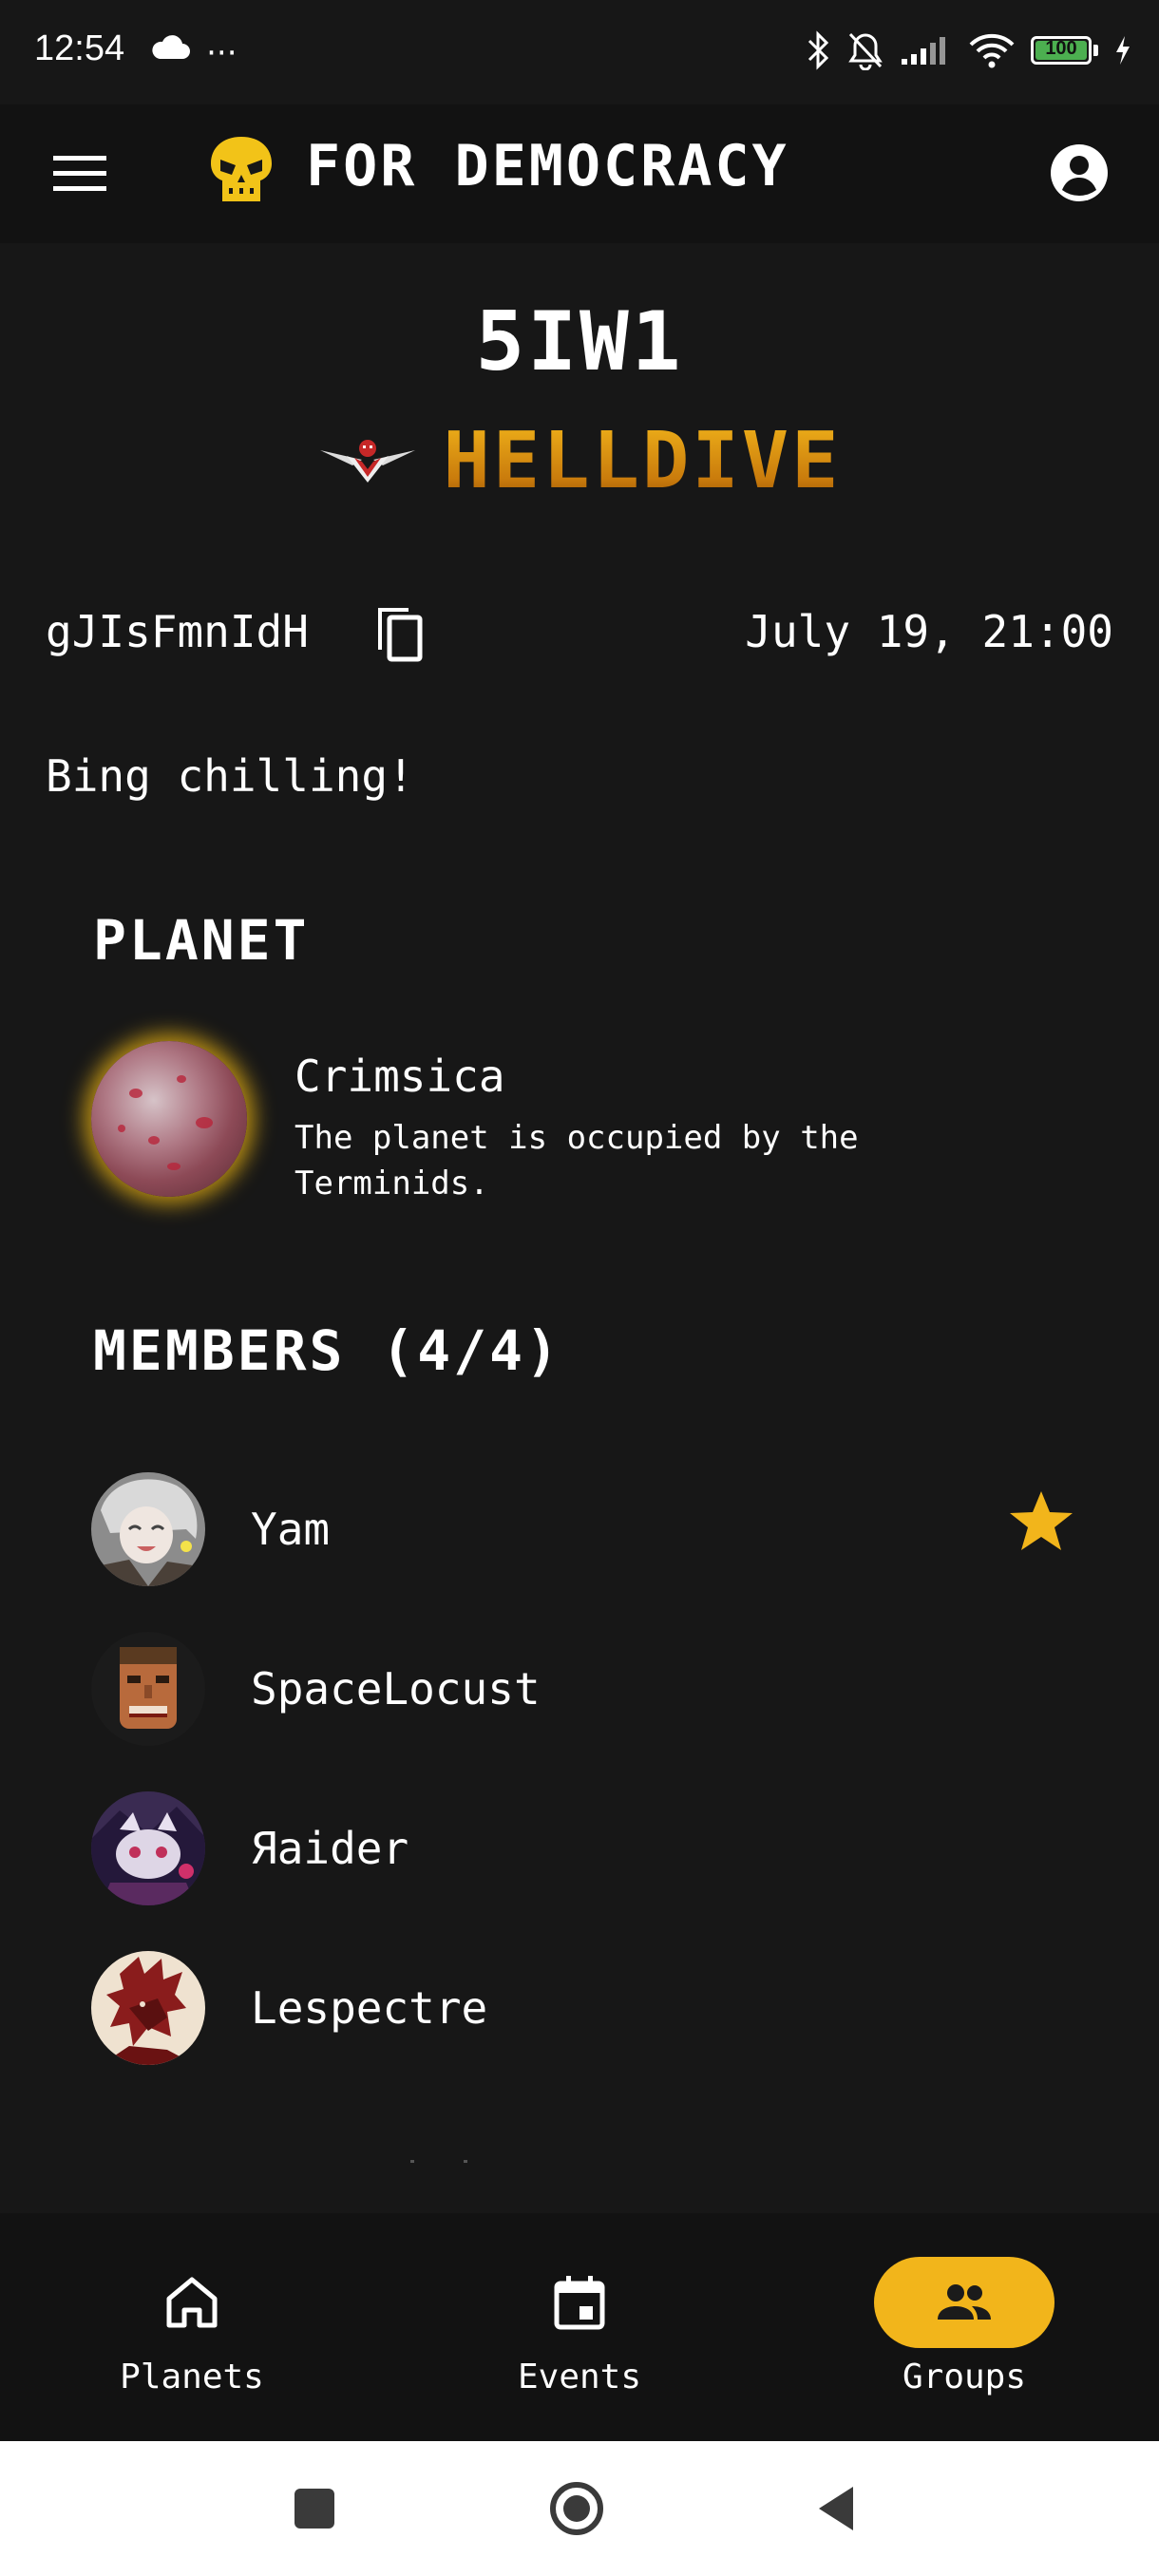 This screenshot has width=1159, height=2576. Describe the element at coordinates (576, 1161) in the screenshot. I see `planet-description: The planet is occupied by the Terminids.` at that location.